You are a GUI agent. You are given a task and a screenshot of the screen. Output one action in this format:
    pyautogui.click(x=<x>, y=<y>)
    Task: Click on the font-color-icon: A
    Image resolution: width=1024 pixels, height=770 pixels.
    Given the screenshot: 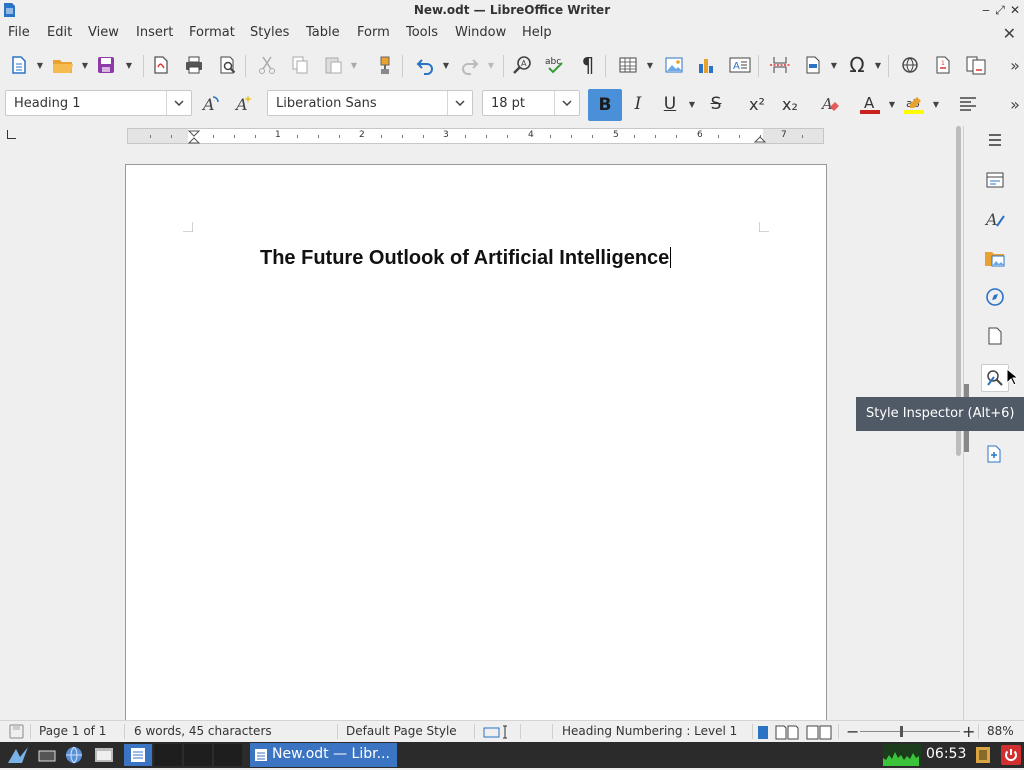 What is the action you would take?
    pyautogui.click(x=870, y=104)
    